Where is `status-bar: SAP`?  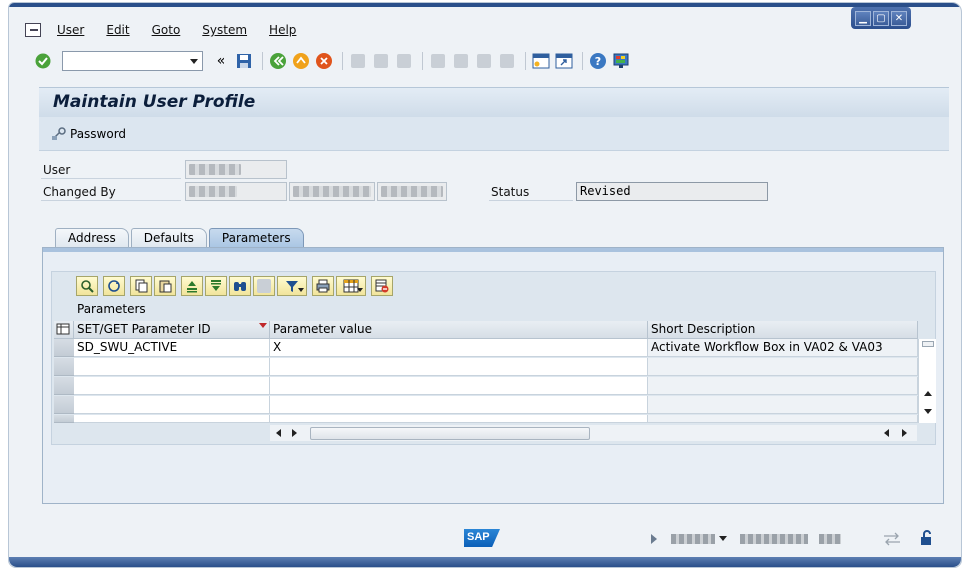
status-bar: SAP is located at coordinates (485, 539).